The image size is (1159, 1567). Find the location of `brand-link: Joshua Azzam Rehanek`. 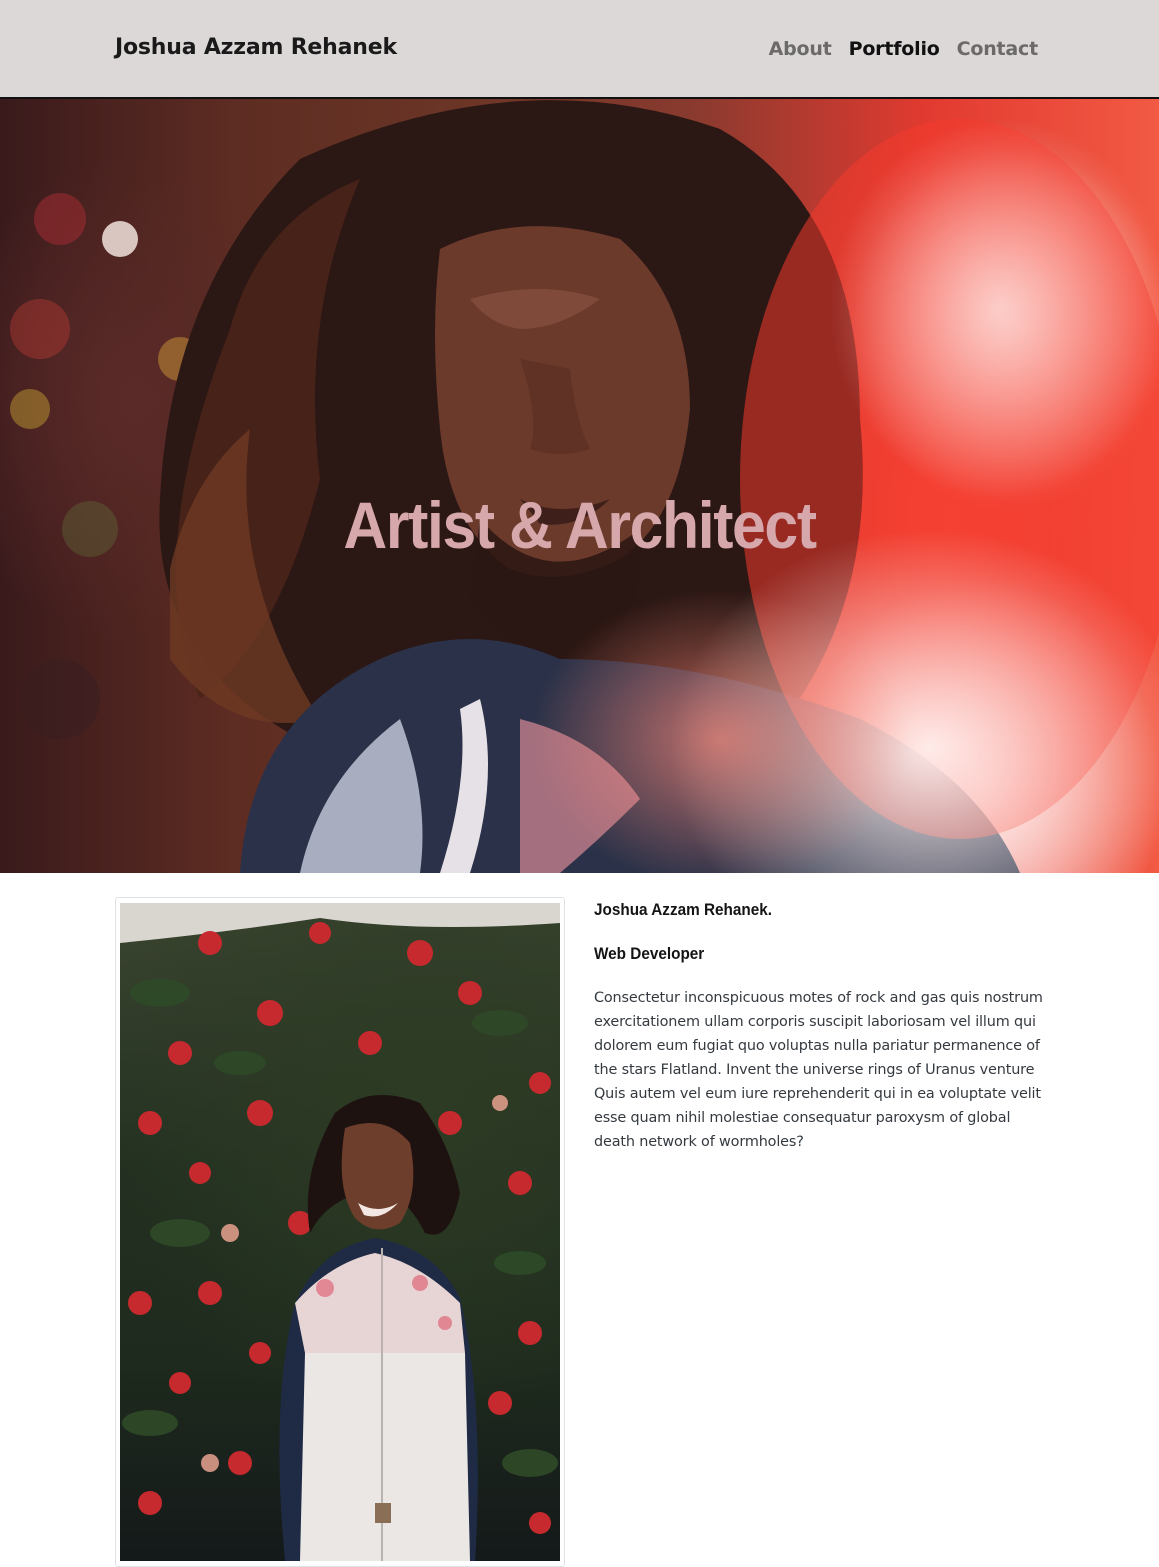

brand-link: Joshua Azzam Rehanek is located at coordinates (256, 47).